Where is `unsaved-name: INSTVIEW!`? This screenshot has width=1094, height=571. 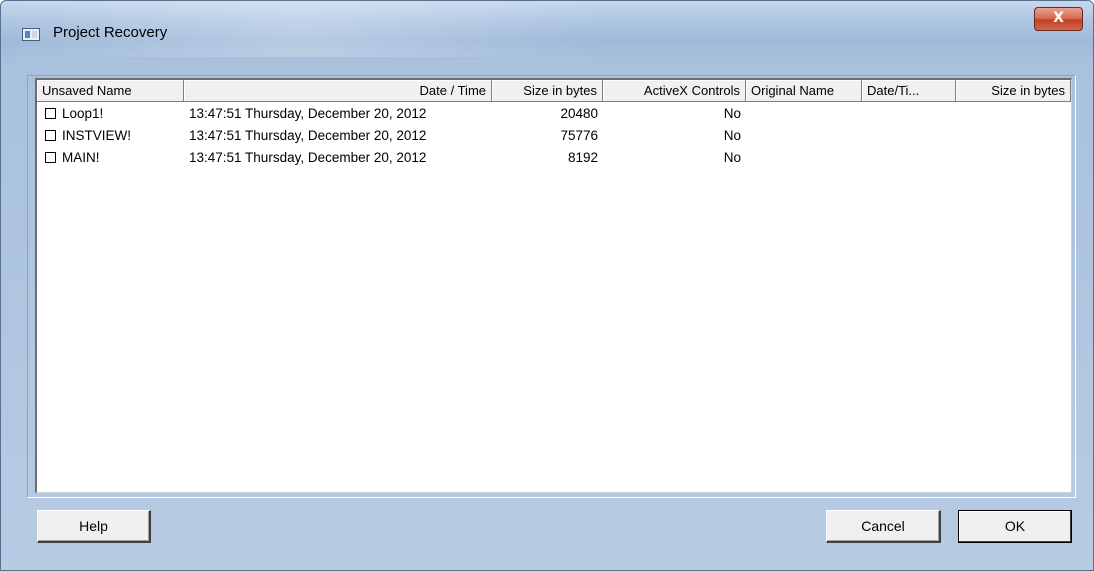 unsaved-name: INSTVIEW! is located at coordinates (97, 135).